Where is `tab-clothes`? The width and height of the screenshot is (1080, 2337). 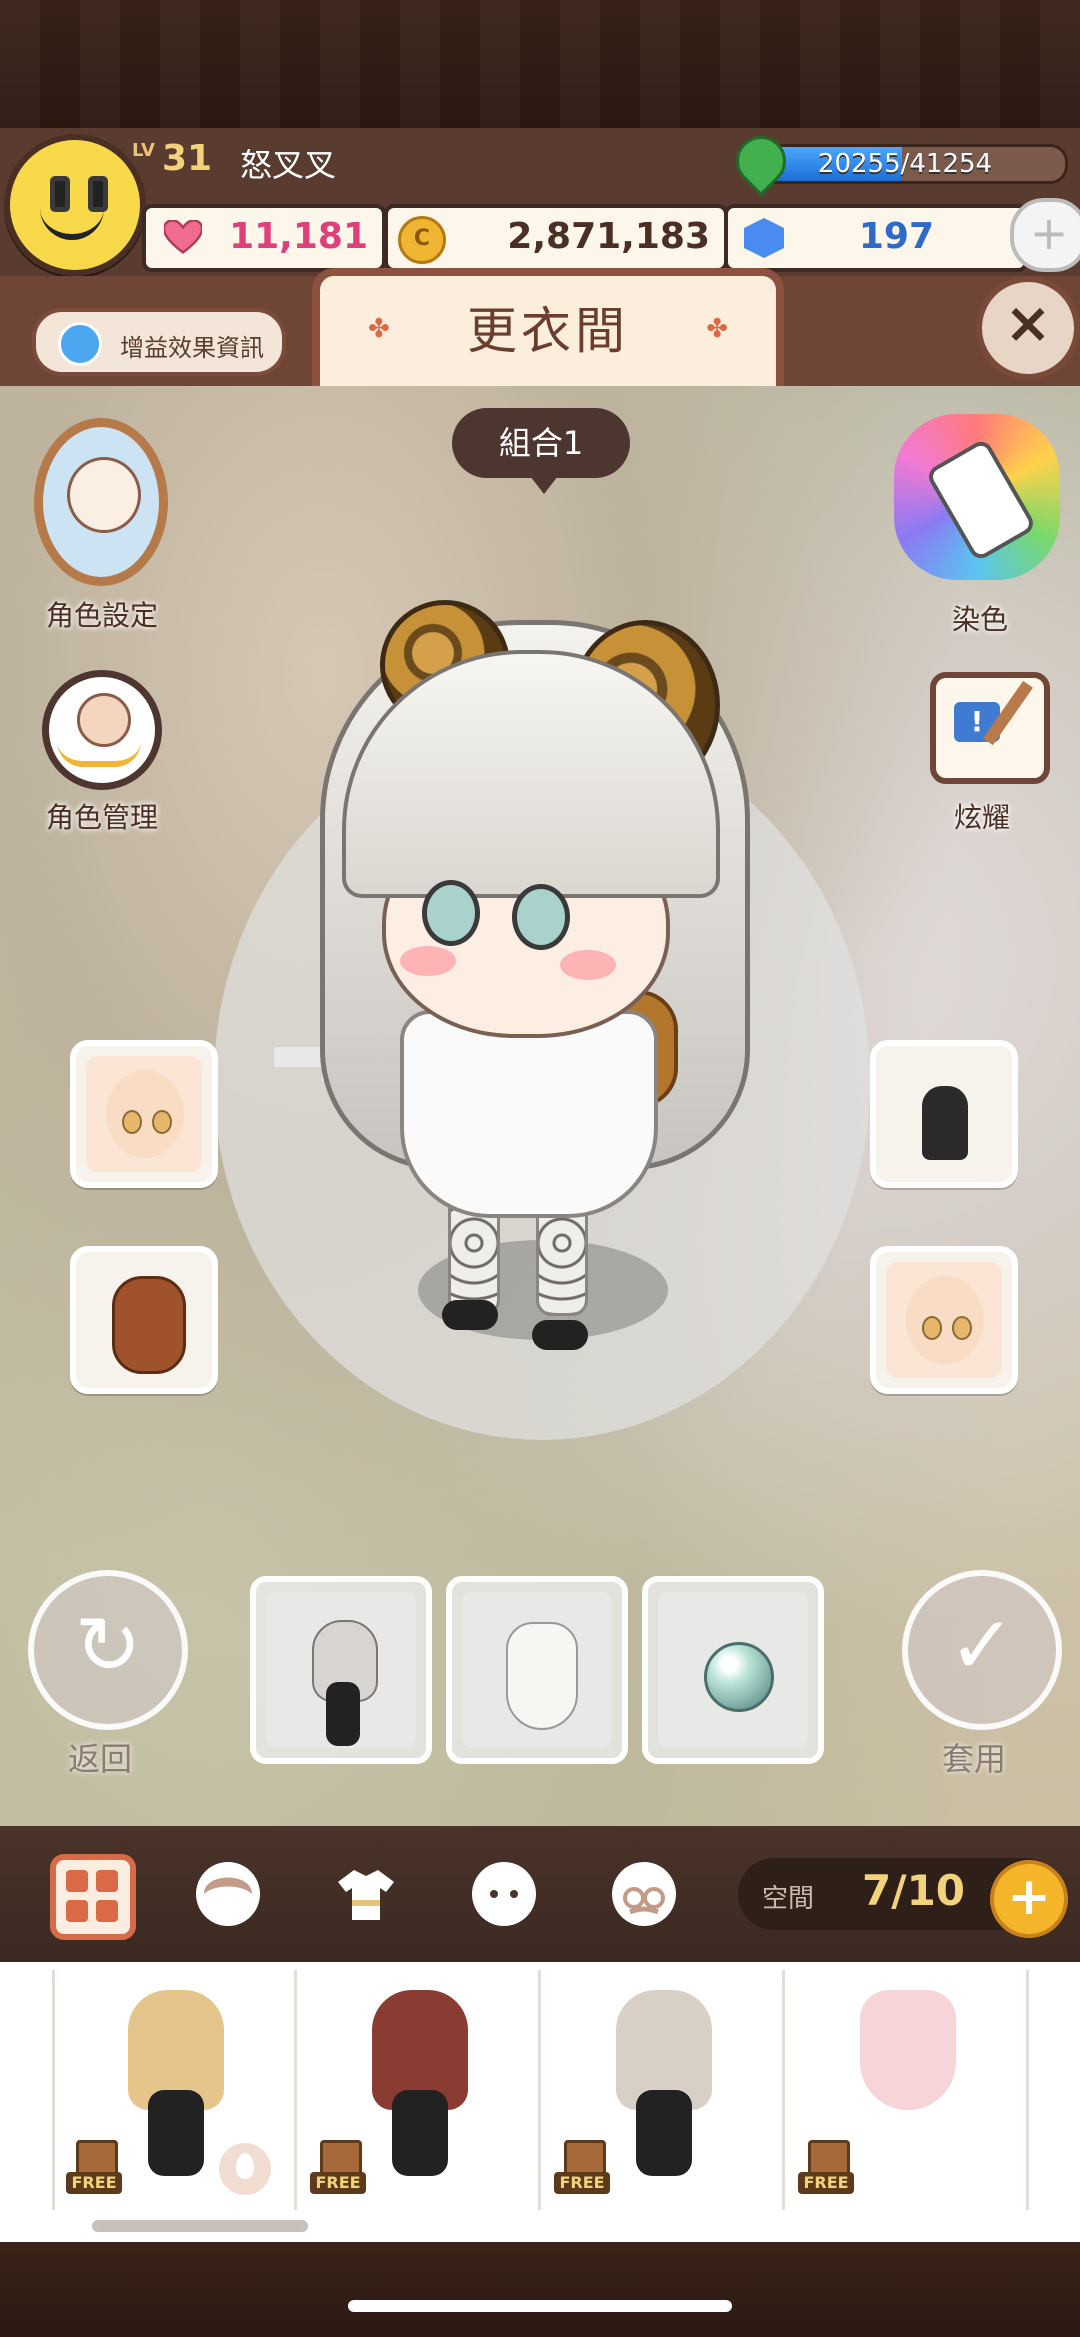 tab-clothes is located at coordinates (366, 1894).